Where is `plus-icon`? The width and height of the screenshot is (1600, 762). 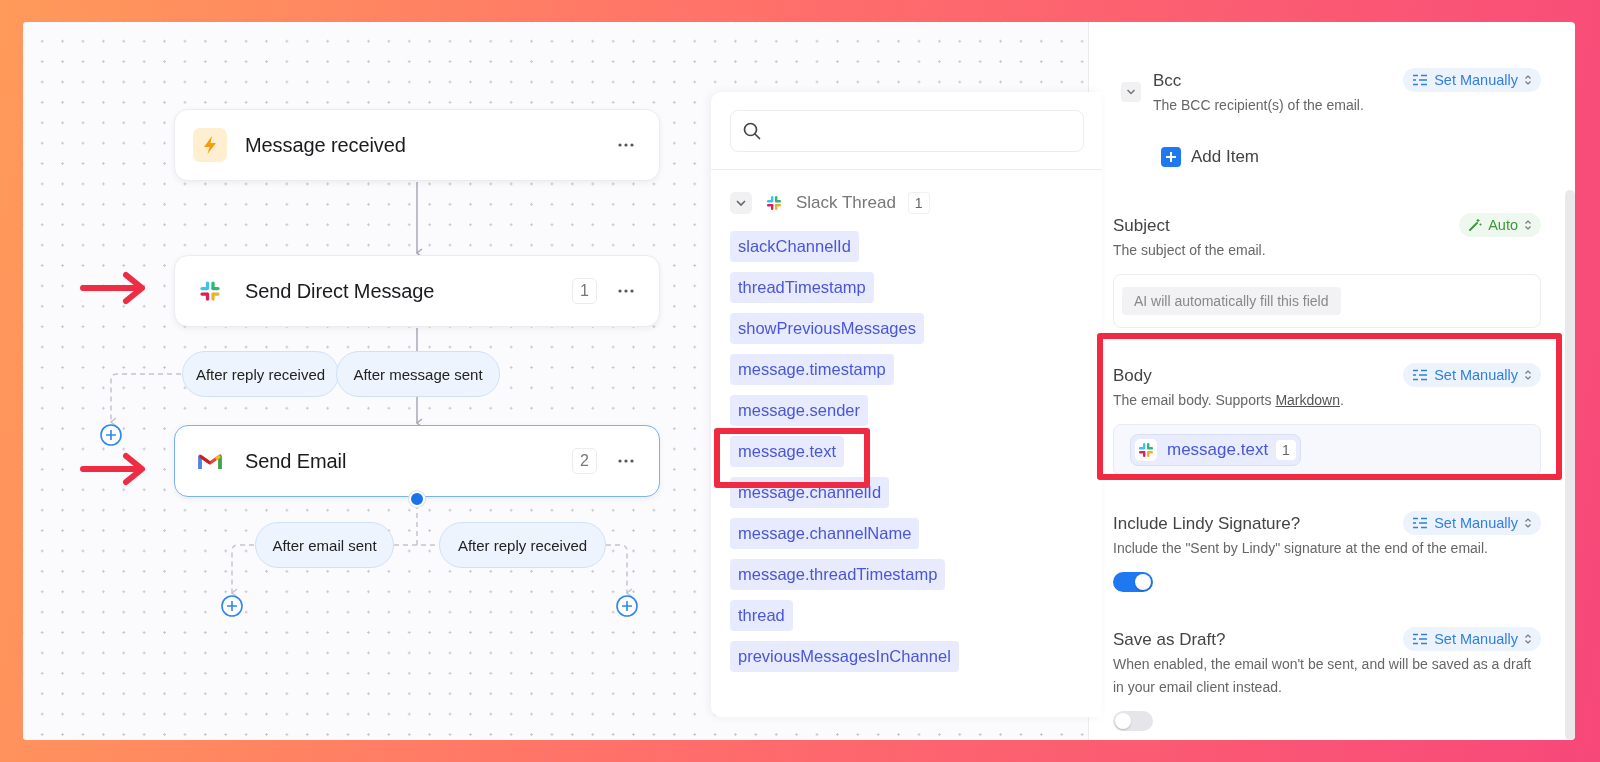 plus-icon is located at coordinates (1171, 157).